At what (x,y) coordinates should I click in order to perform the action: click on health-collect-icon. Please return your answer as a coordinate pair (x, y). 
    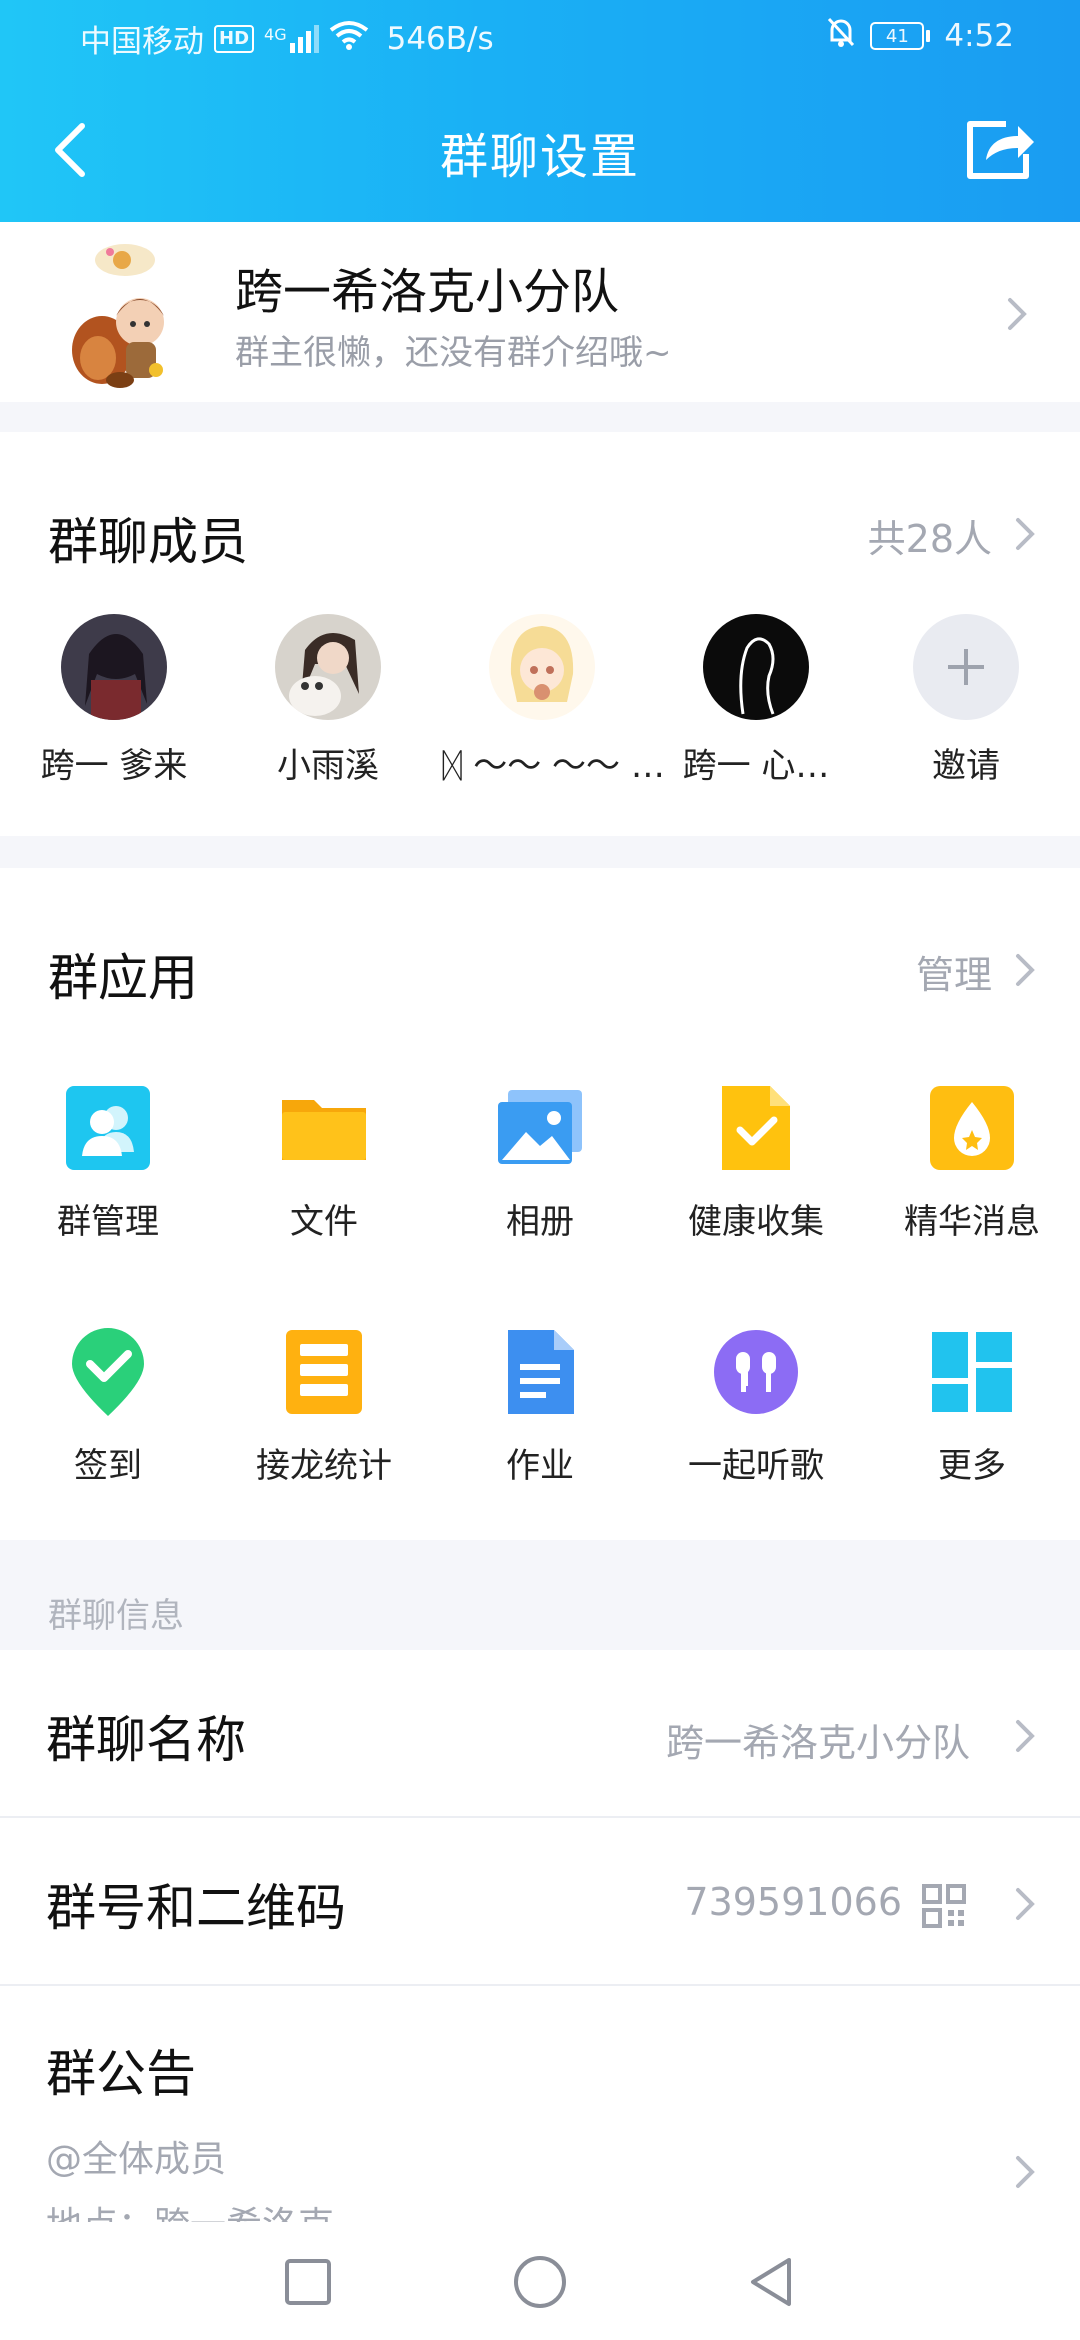
    Looking at the image, I should click on (756, 1128).